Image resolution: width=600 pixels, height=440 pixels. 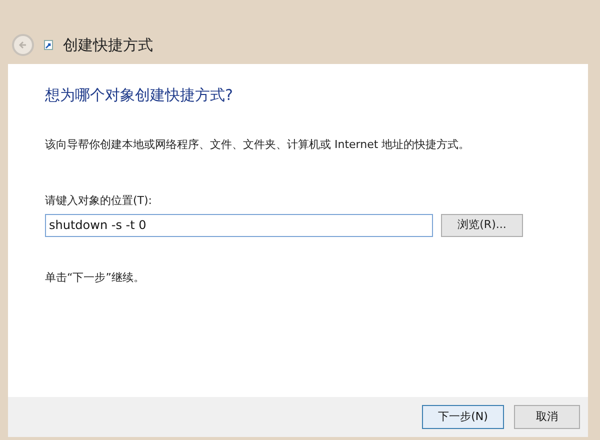 What do you see at coordinates (463, 417) in the screenshot?
I see `next-button: 下一步(N)` at bounding box center [463, 417].